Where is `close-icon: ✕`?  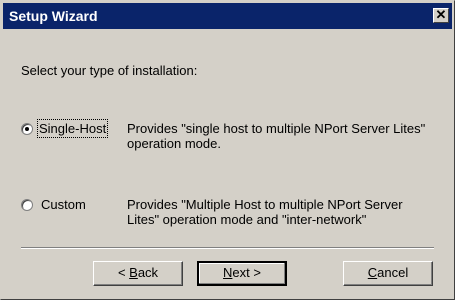
close-icon: ✕ is located at coordinates (441, 14).